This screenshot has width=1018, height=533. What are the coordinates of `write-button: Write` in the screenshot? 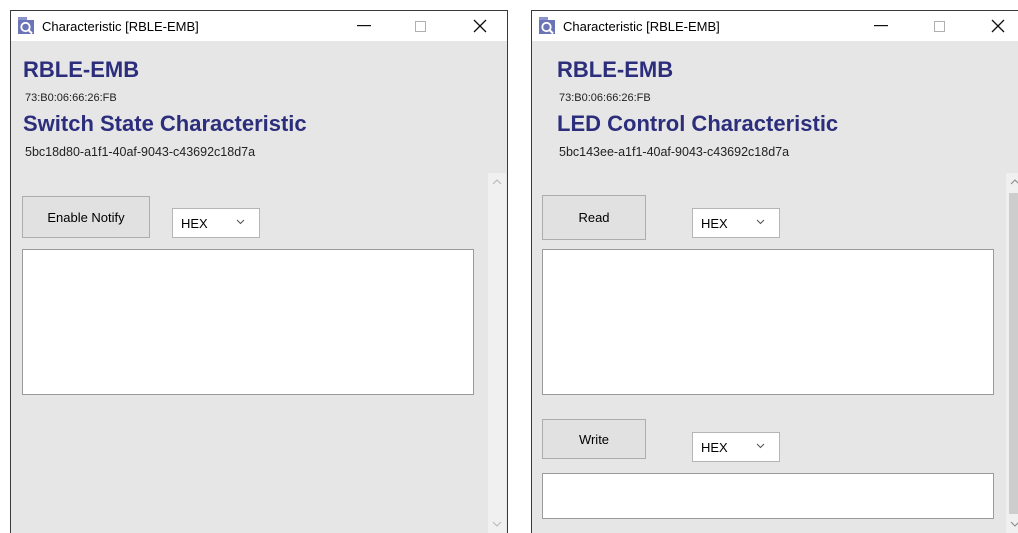 It's located at (594, 439).